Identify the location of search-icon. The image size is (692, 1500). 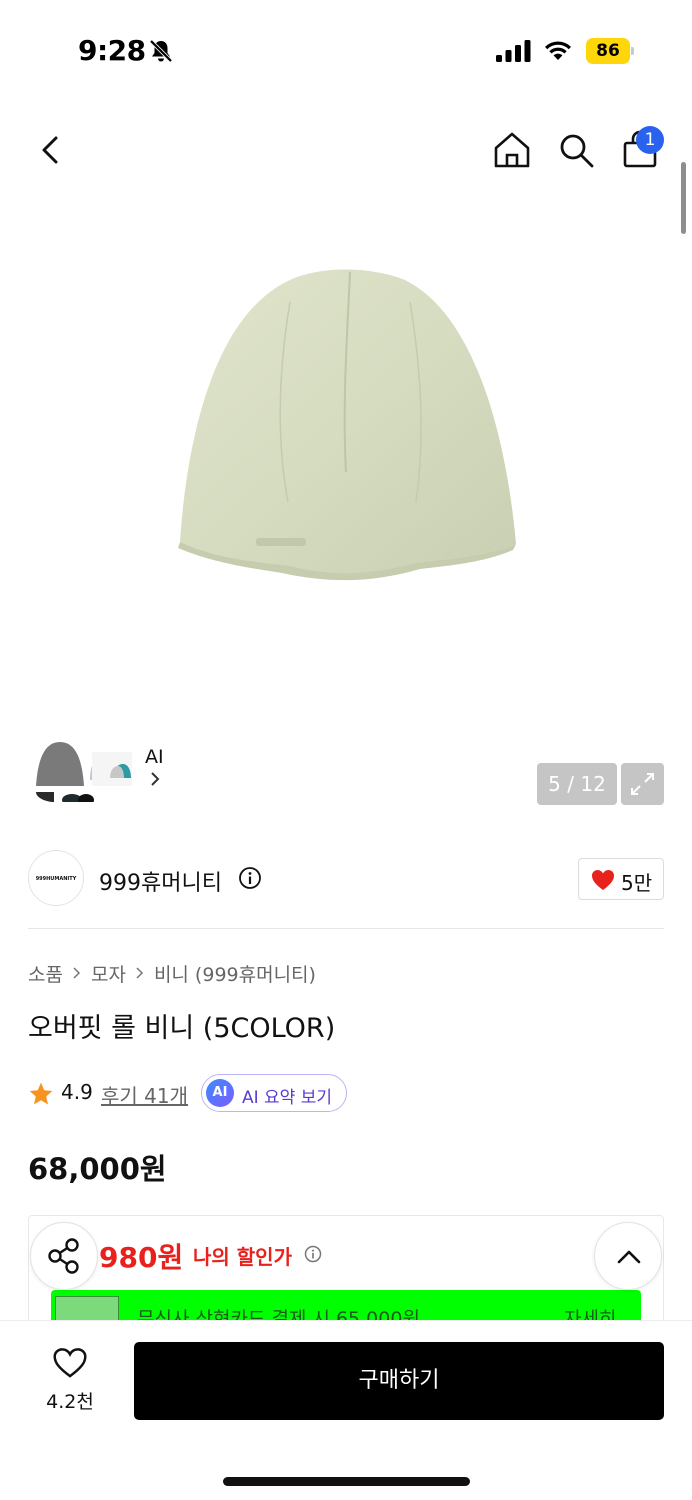
(576, 150).